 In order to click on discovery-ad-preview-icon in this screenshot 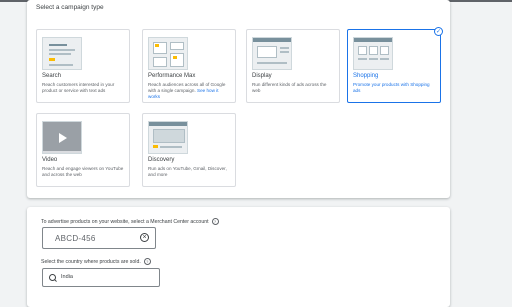, I will do `click(168, 137)`.